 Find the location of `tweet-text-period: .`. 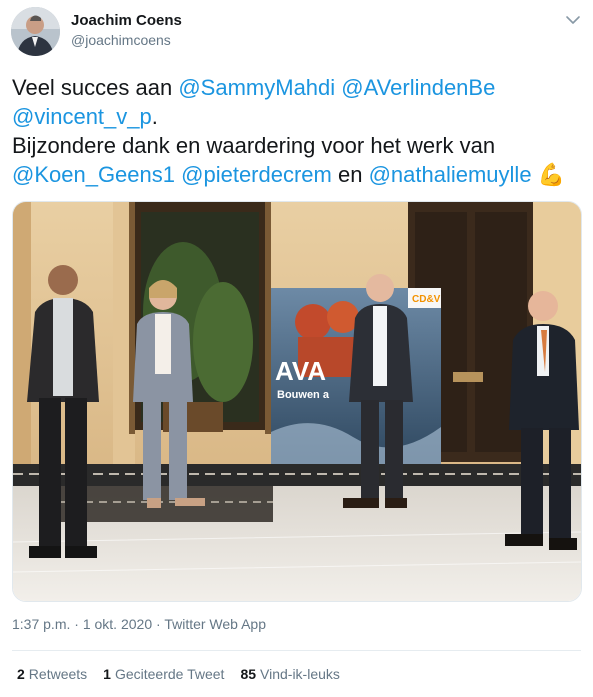

tweet-text-period: . is located at coordinates (154, 116).